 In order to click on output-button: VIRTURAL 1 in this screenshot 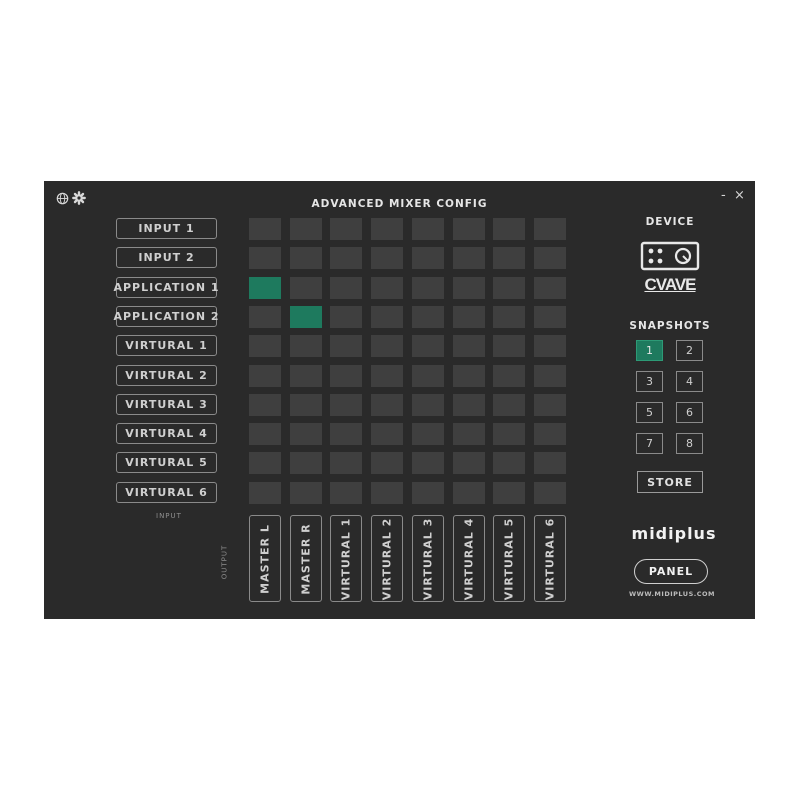, I will do `click(346, 558)`.